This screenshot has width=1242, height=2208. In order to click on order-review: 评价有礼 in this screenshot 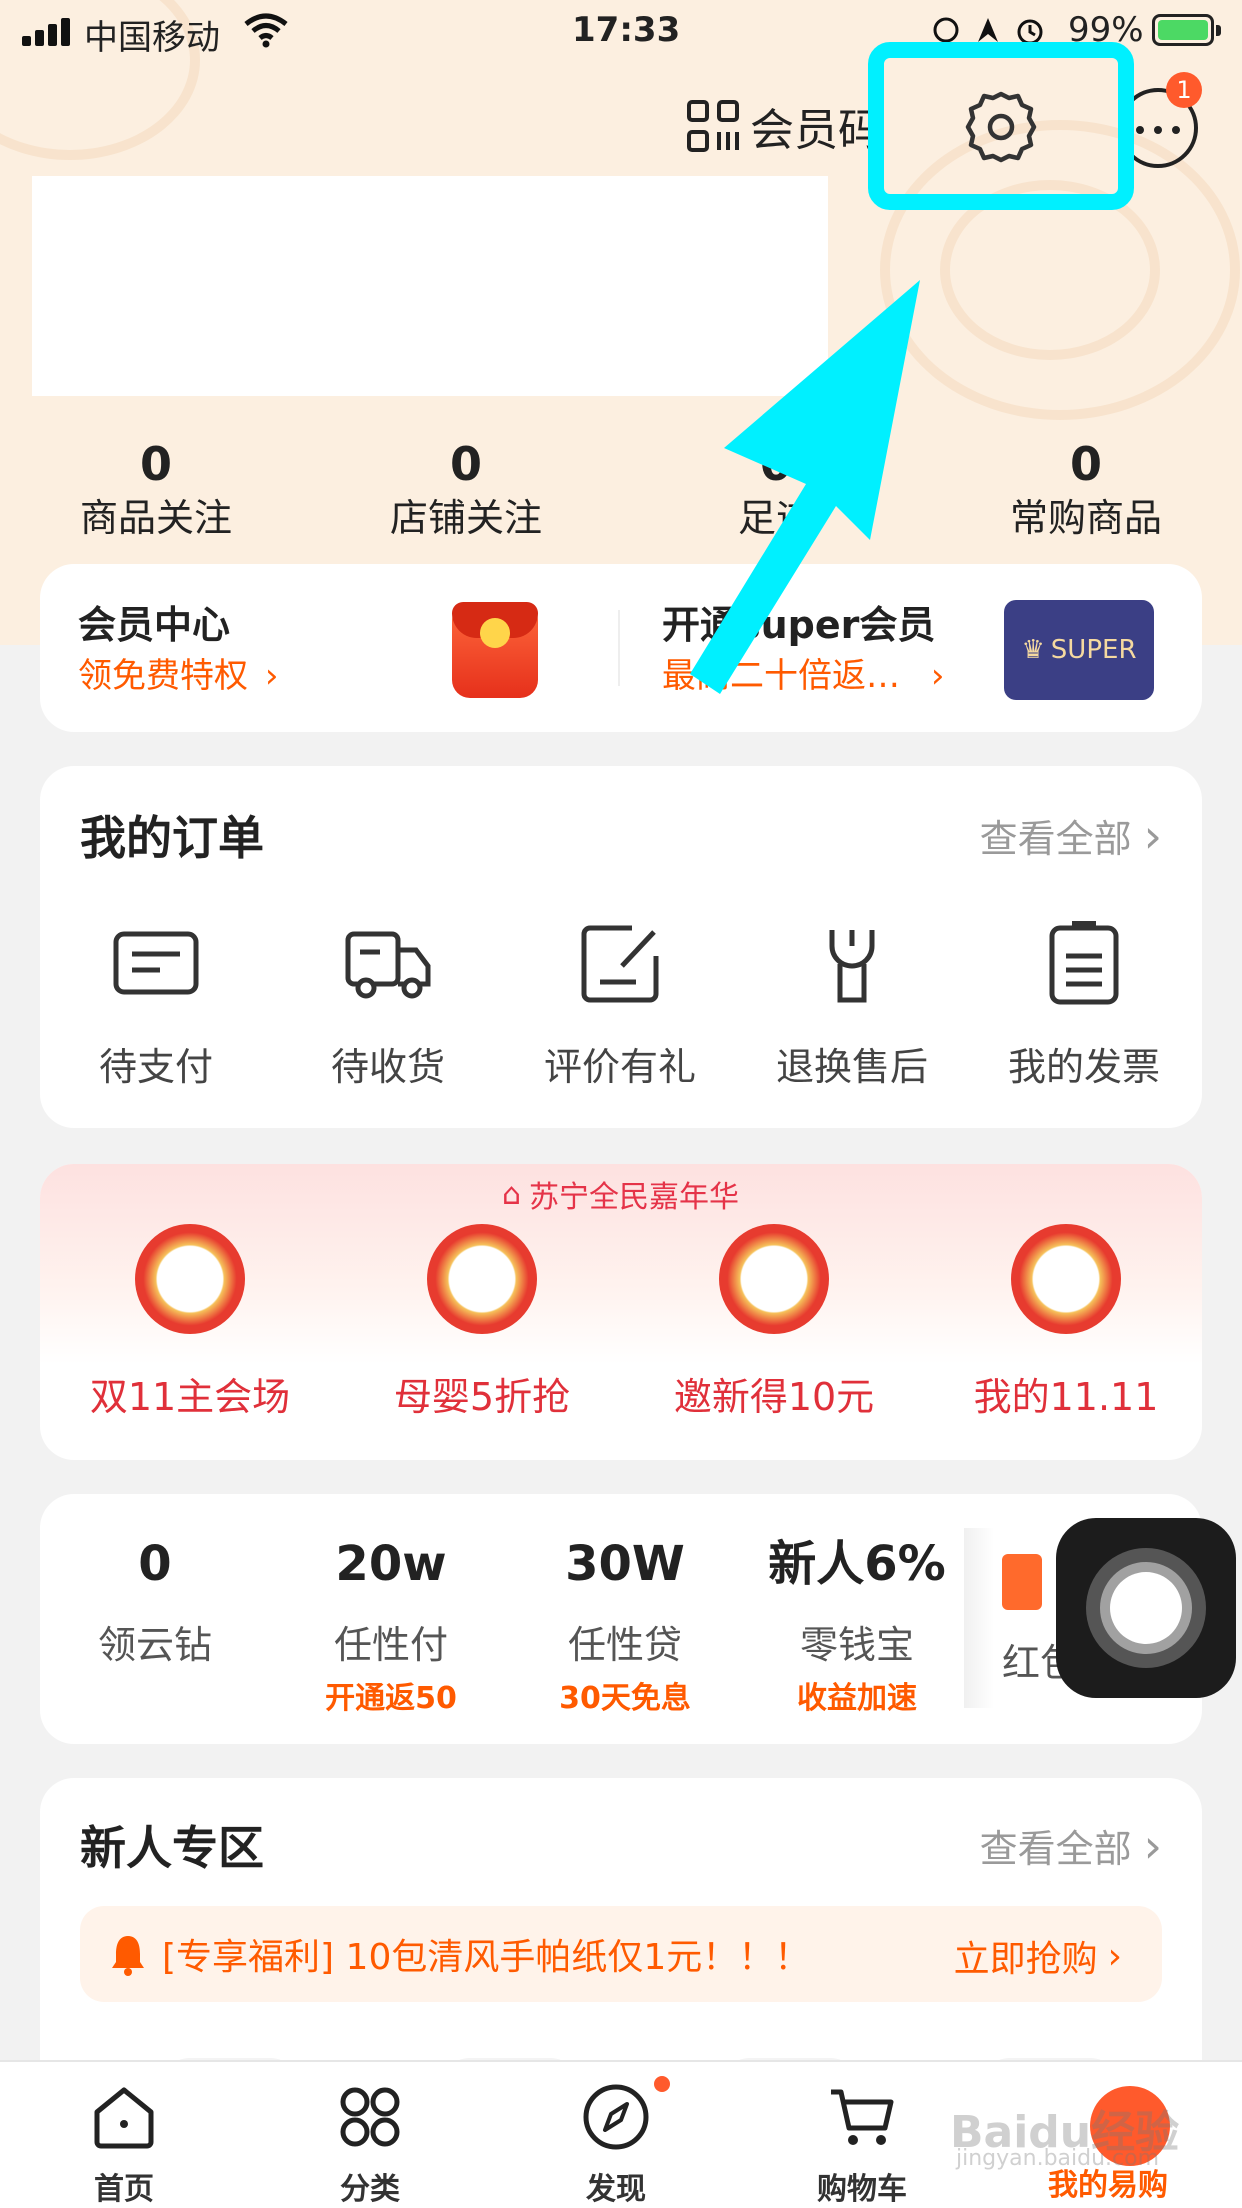, I will do `click(620, 1003)`.